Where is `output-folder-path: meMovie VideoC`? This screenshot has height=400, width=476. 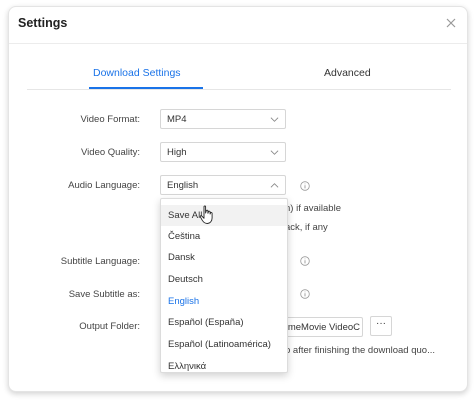
output-folder-path: meMovie VideoC is located at coordinates (323, 327).